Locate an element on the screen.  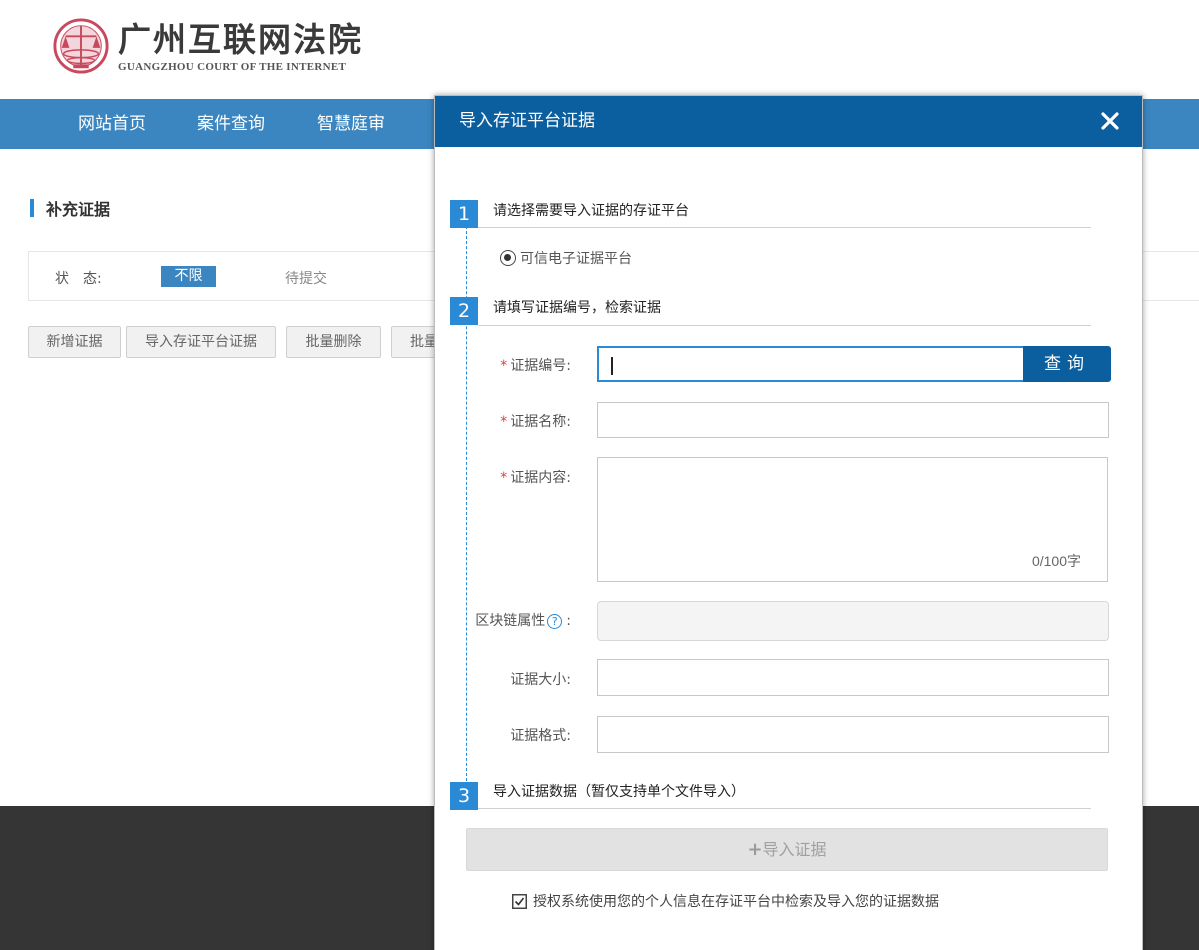
step-3-number: 3 is located at coordinates (464, 796).